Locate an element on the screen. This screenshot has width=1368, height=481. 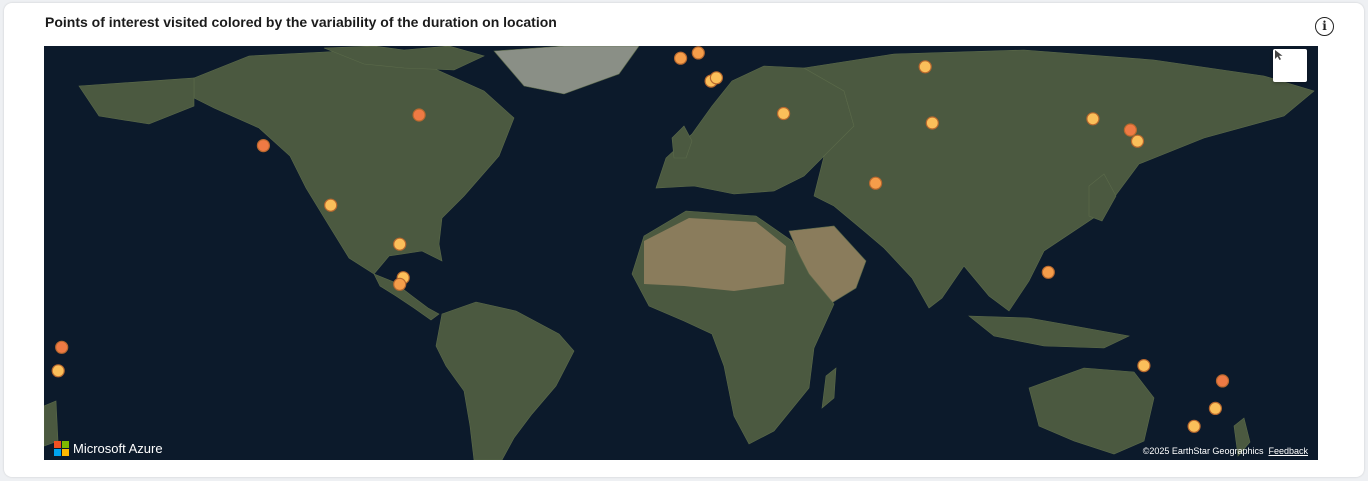
map-attribution: ©2025 EarthStar Geographics Feedback is located at coordinates (1225, 451).